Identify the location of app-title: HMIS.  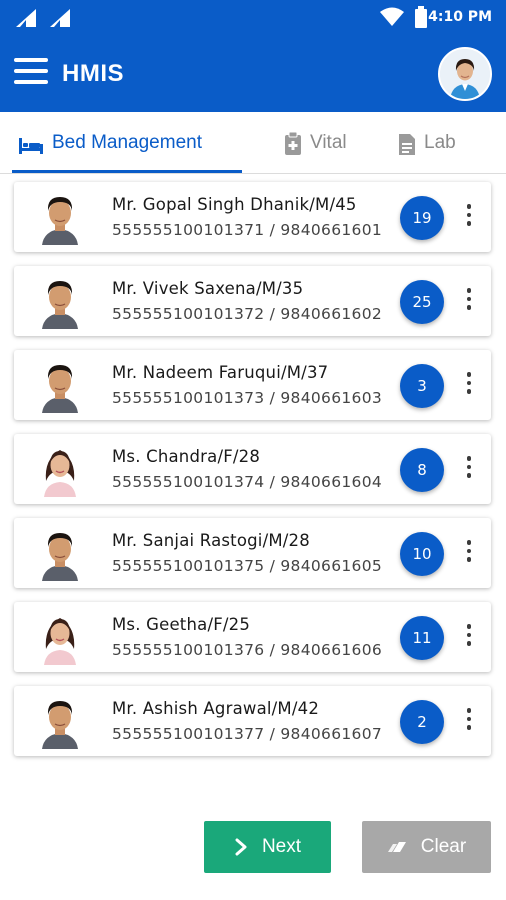
(93, 73).